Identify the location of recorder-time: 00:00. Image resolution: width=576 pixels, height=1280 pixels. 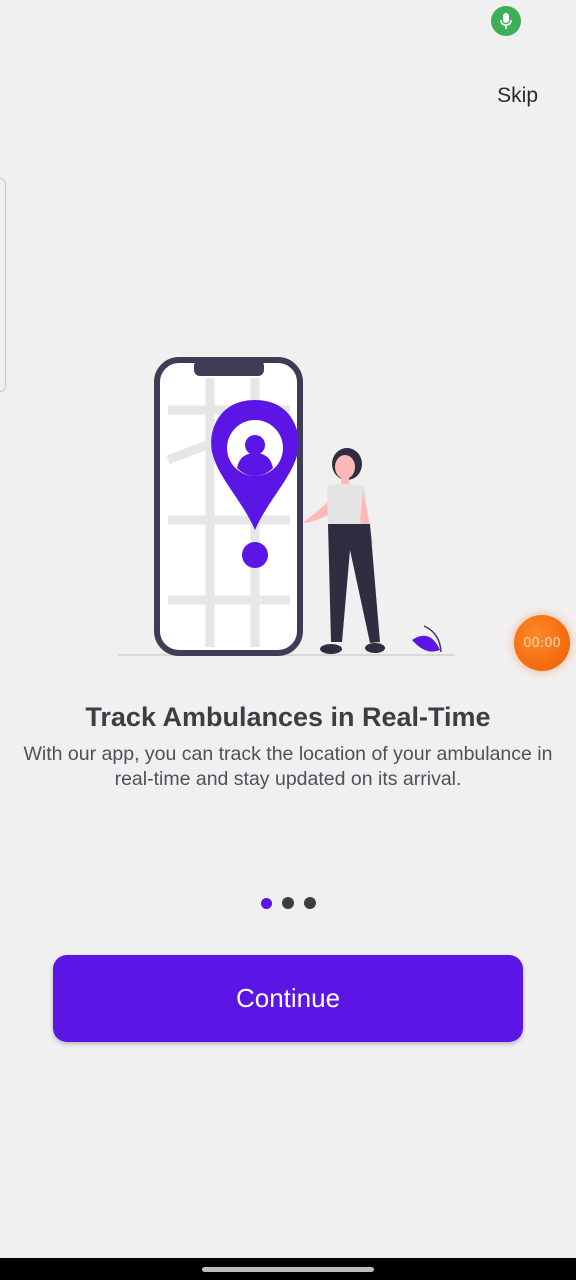
(542, 643).